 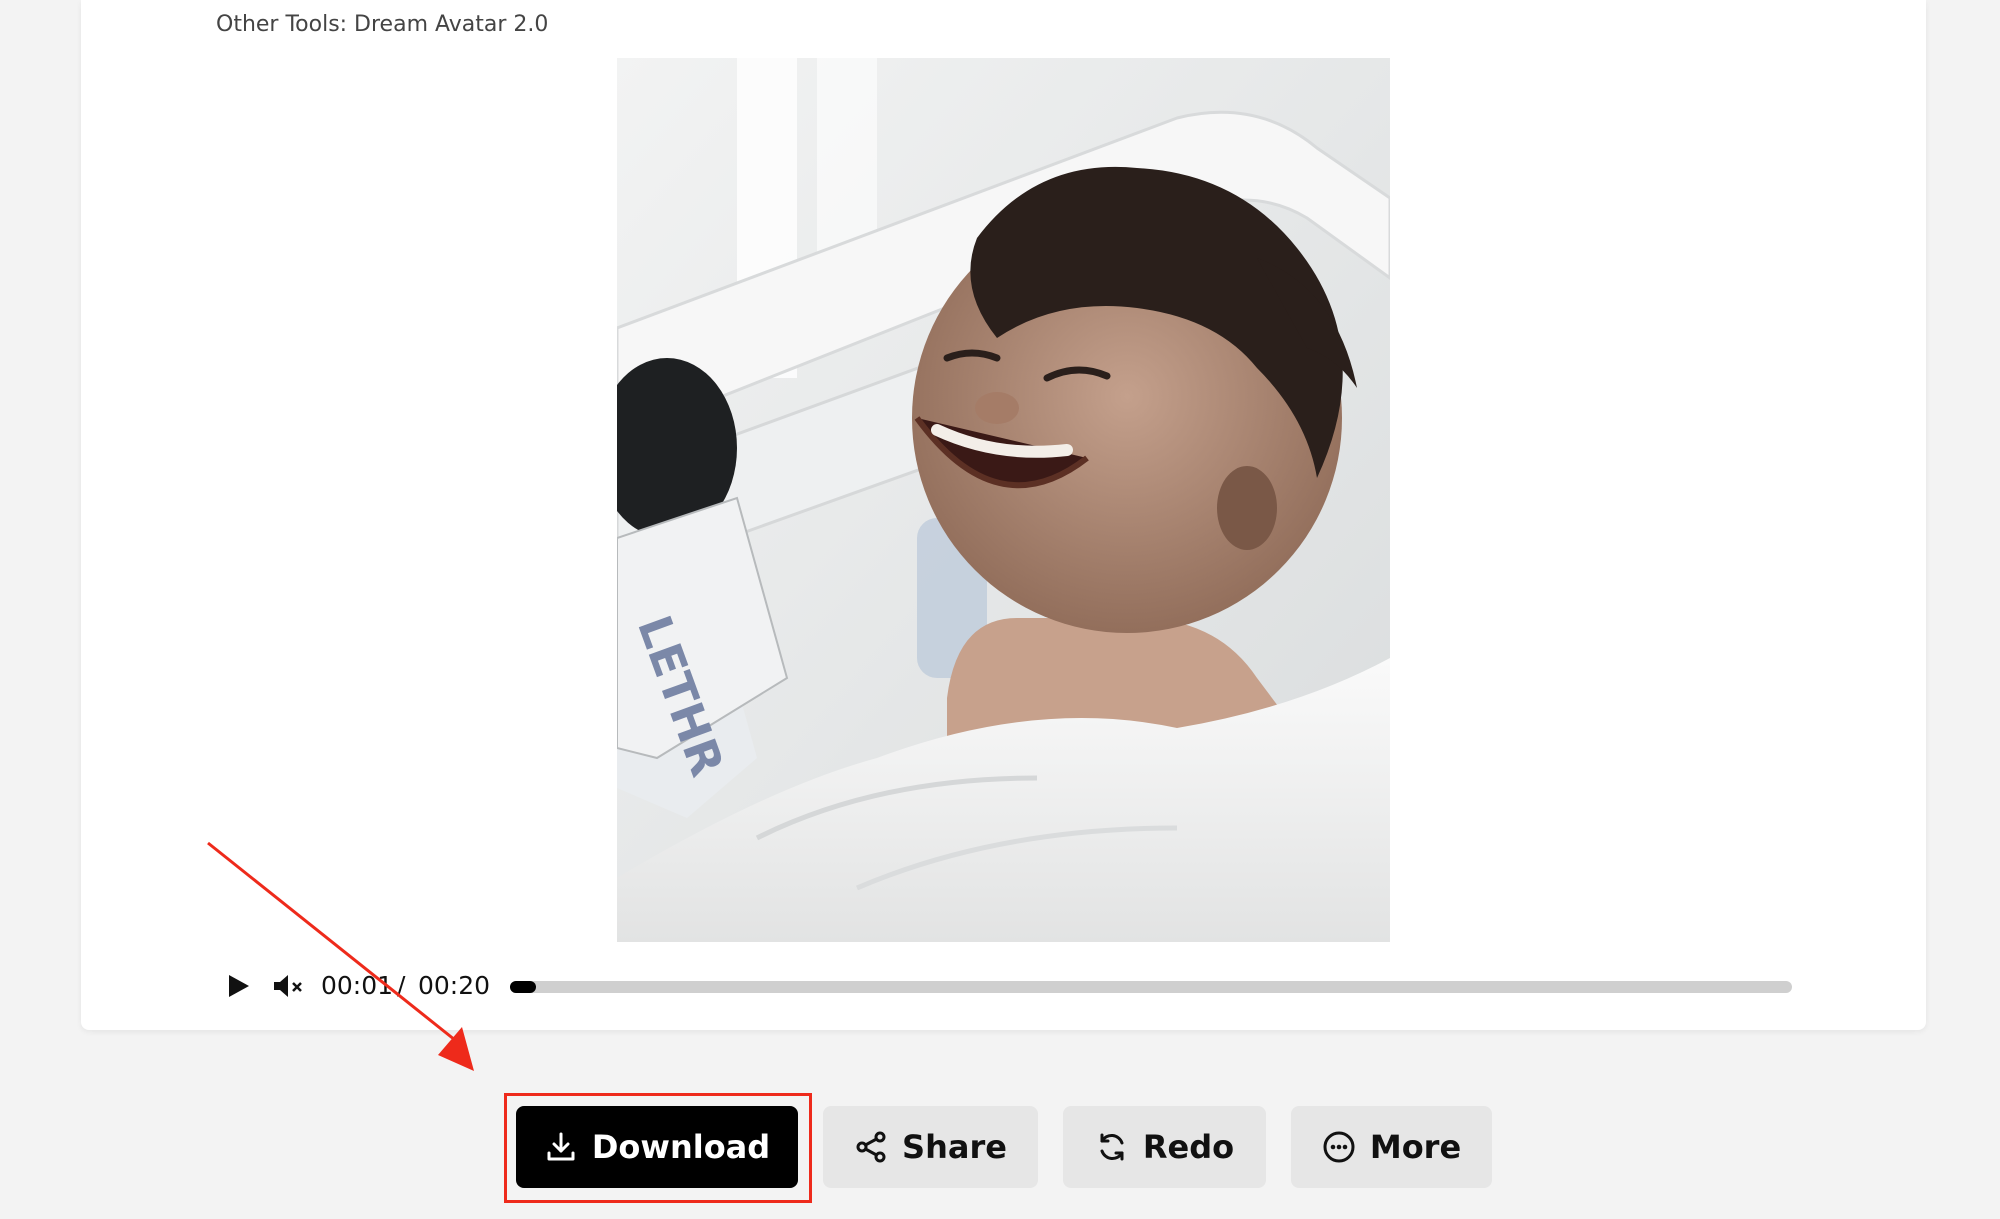 I want to click on download-icon, so click(x=561, y=1147).